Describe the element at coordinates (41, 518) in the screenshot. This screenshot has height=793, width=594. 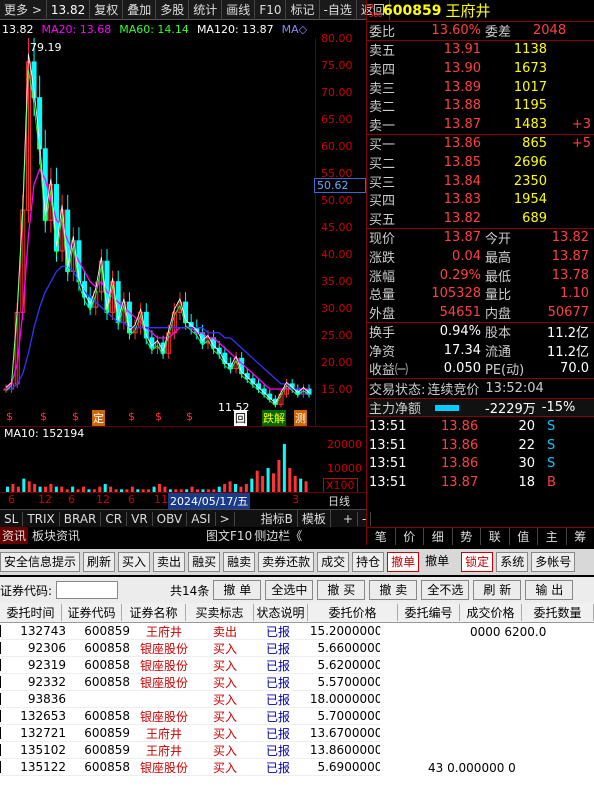
I see `tab-trix: TRIX` at that location.